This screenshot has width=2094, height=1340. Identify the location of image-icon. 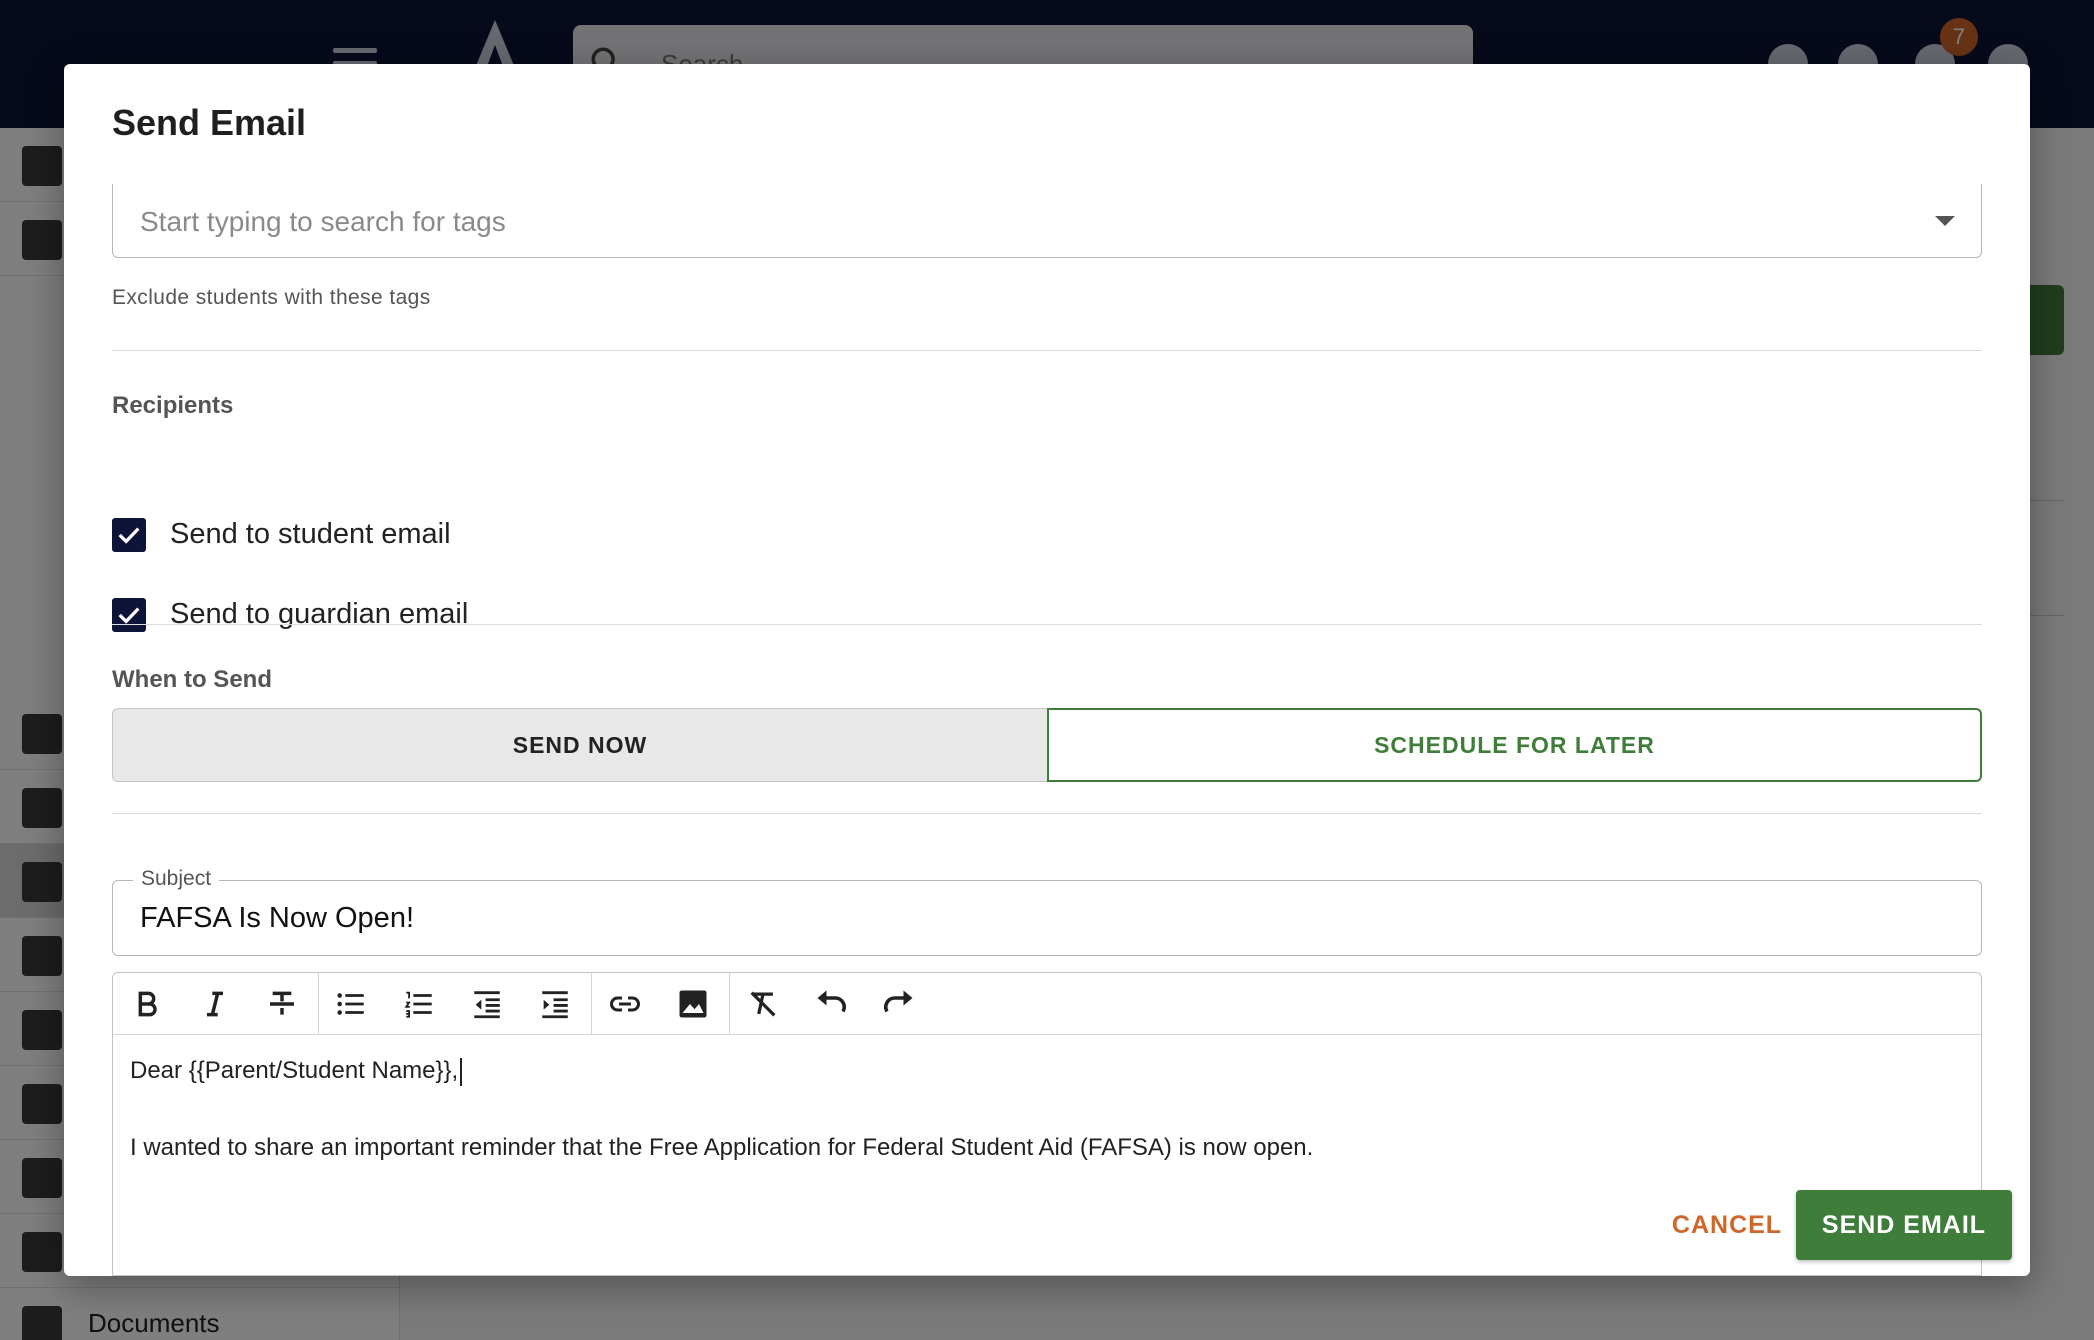
(693, 1004).